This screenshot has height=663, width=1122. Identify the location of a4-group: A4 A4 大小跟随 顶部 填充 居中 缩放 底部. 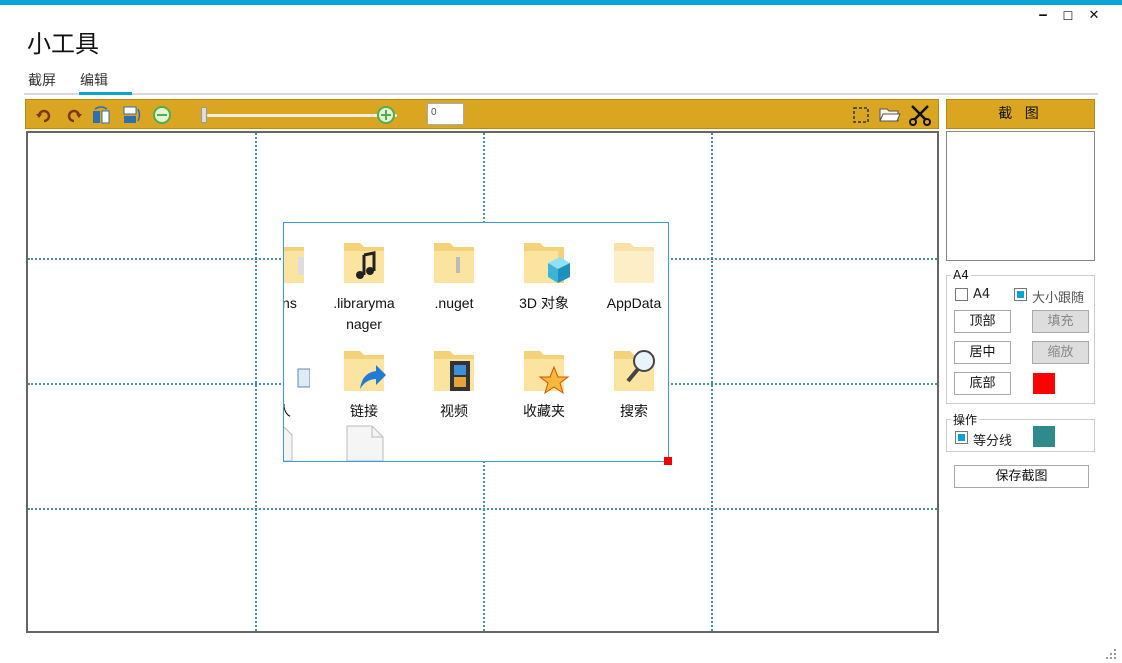
(1020, 339).